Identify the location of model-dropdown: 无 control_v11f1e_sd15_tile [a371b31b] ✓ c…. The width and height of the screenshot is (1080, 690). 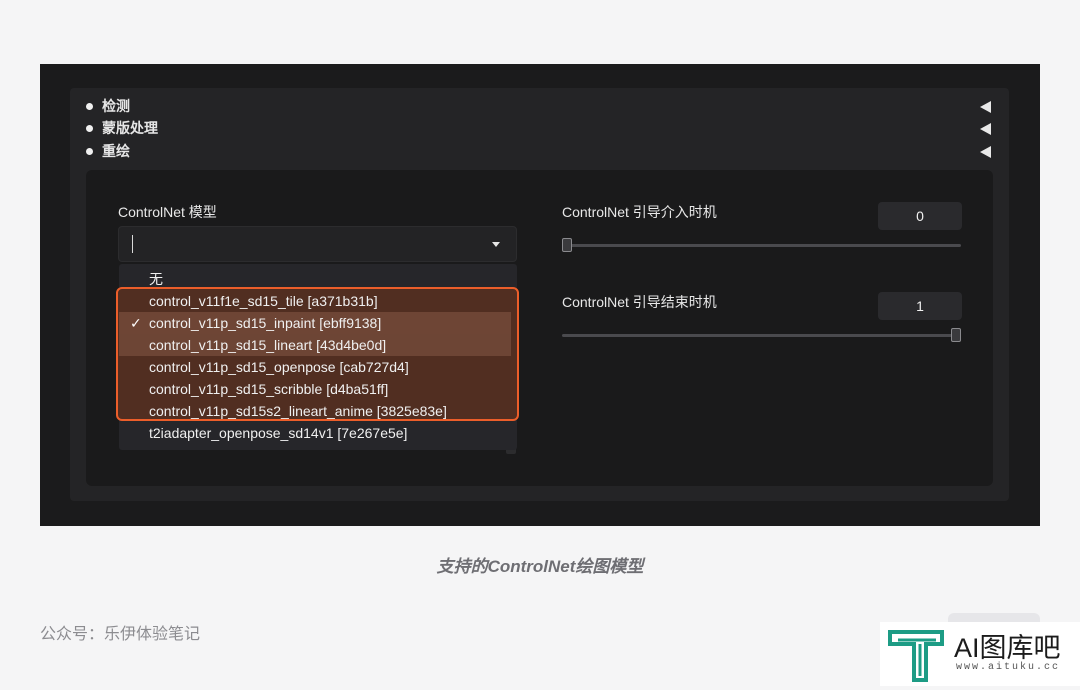
(317, 357).